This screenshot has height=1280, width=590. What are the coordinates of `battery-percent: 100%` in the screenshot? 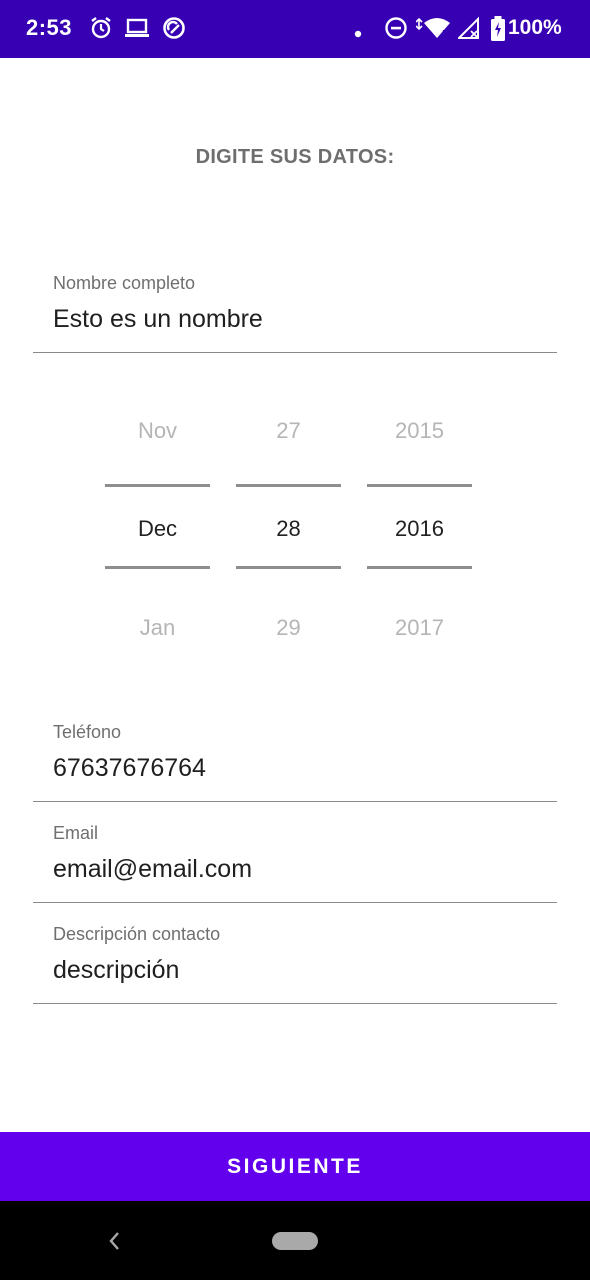 It's located at (535, 27).